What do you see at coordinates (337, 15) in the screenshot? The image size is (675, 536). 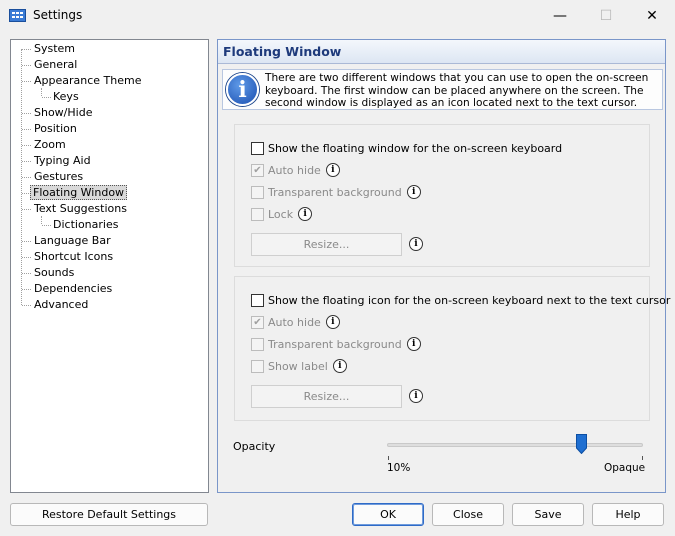 I see `title-bar: Settings — ☐ ✕` at bounding box center [337, 15].